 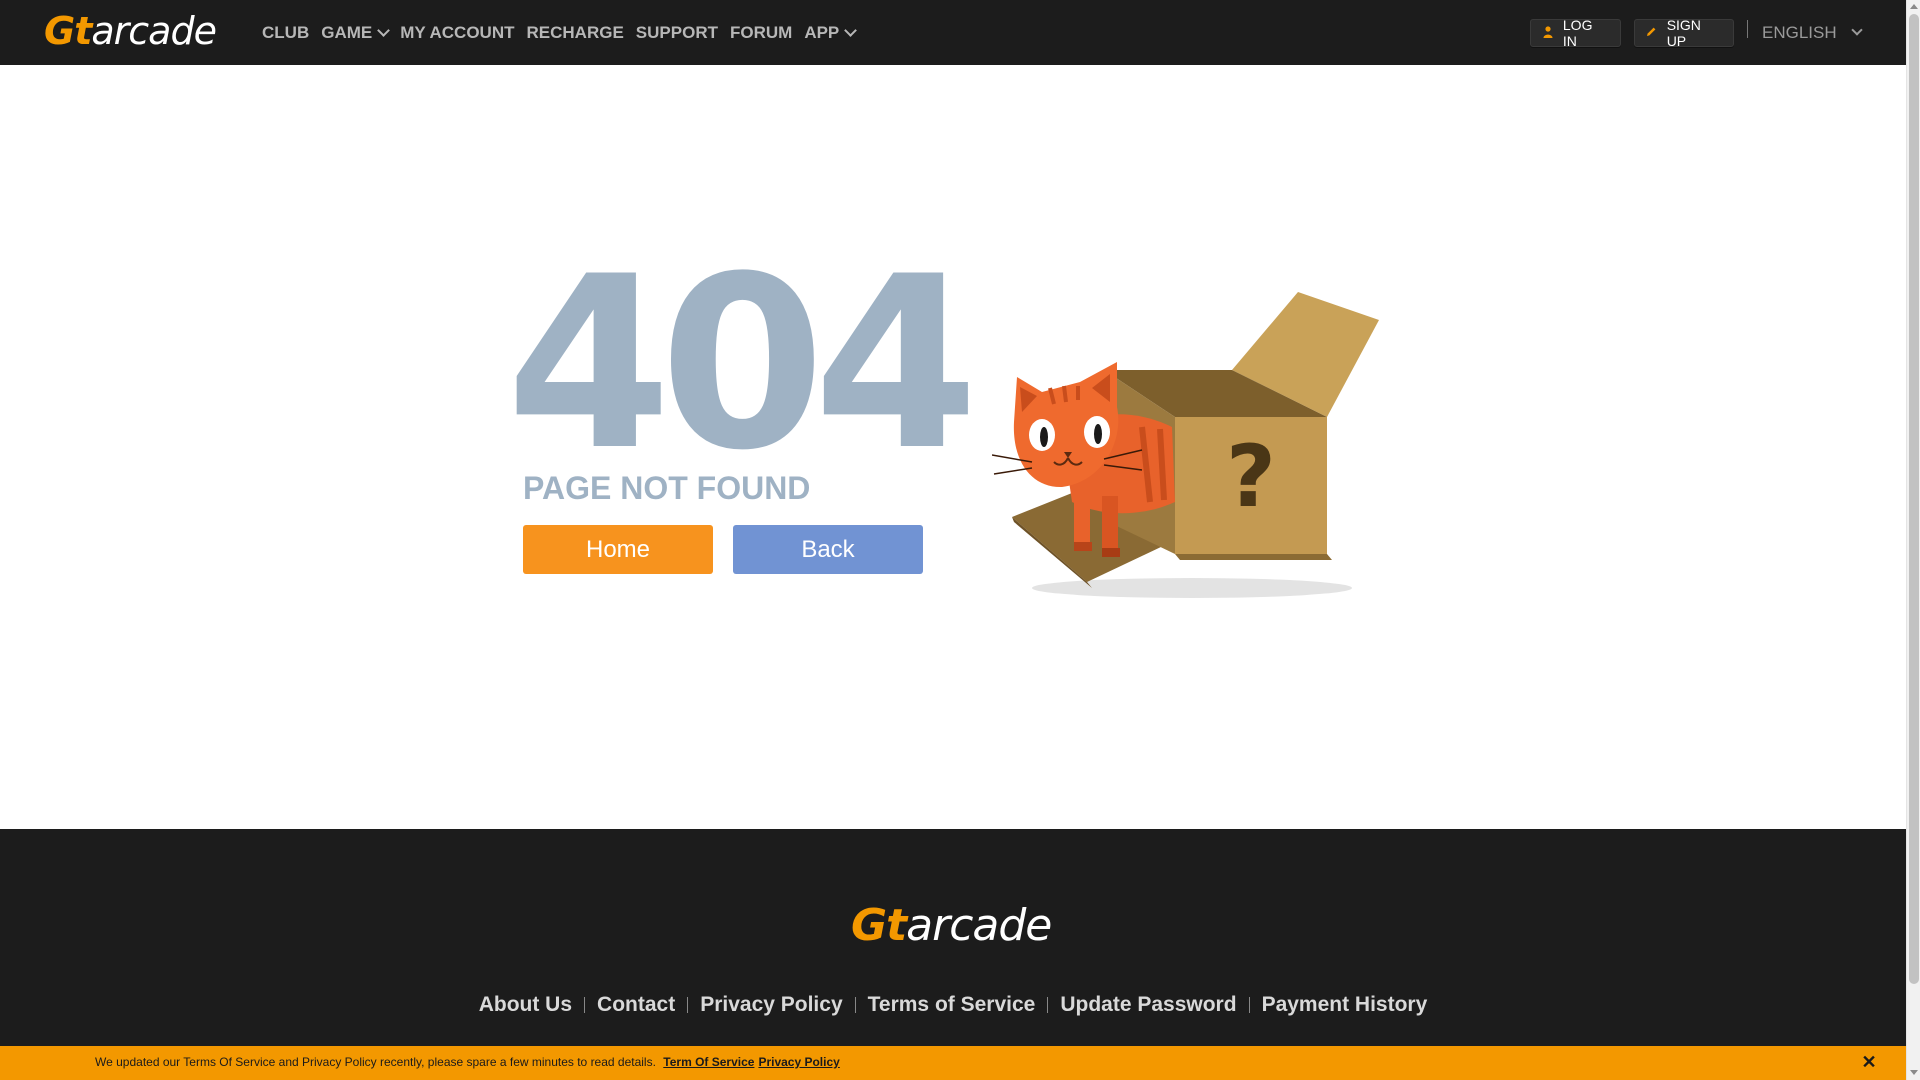 I want to click on nav-item-support: SUPPORT, so click(x=677, y=33).